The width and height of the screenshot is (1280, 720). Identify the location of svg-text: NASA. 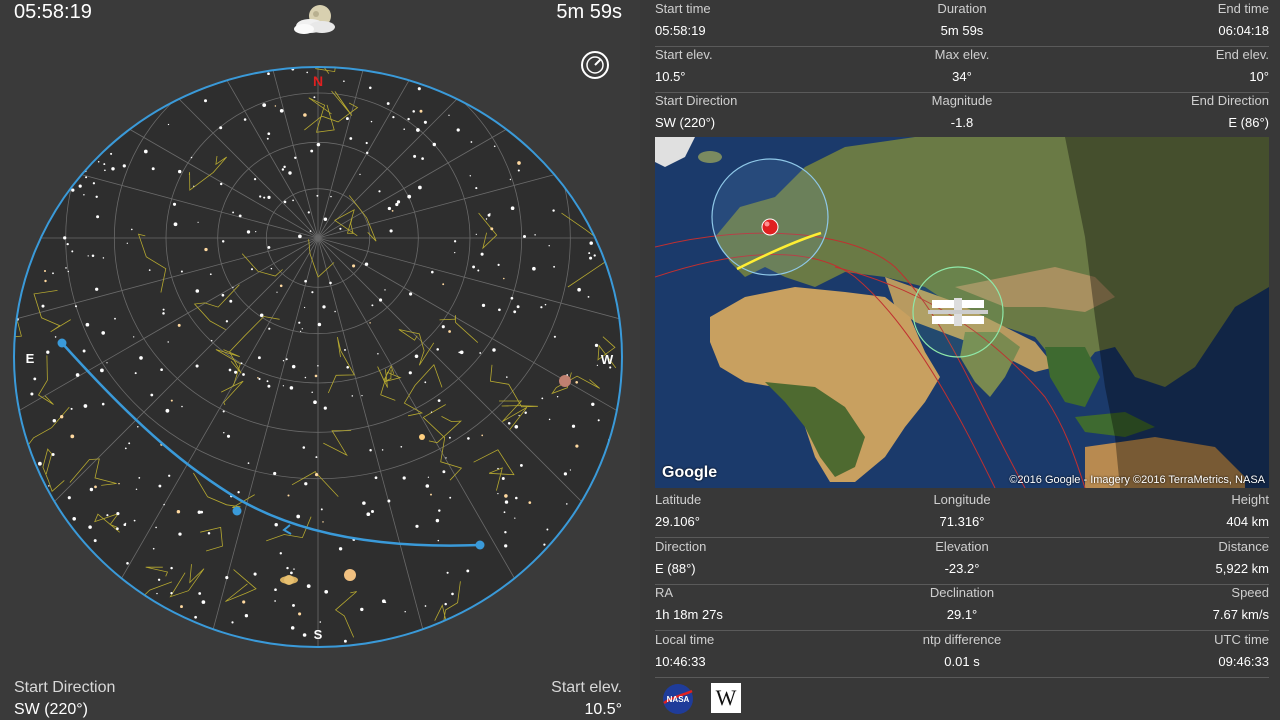
(678, 699).